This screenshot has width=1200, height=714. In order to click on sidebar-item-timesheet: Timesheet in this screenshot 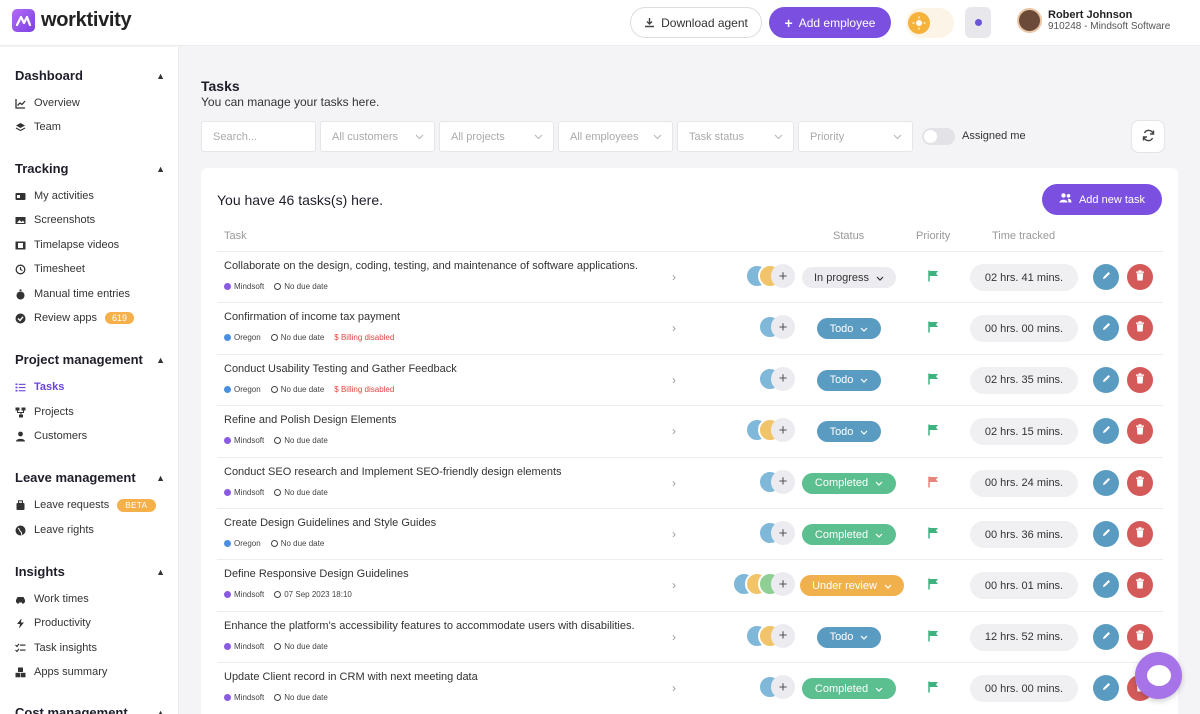, I will do `click(50, 269)`.